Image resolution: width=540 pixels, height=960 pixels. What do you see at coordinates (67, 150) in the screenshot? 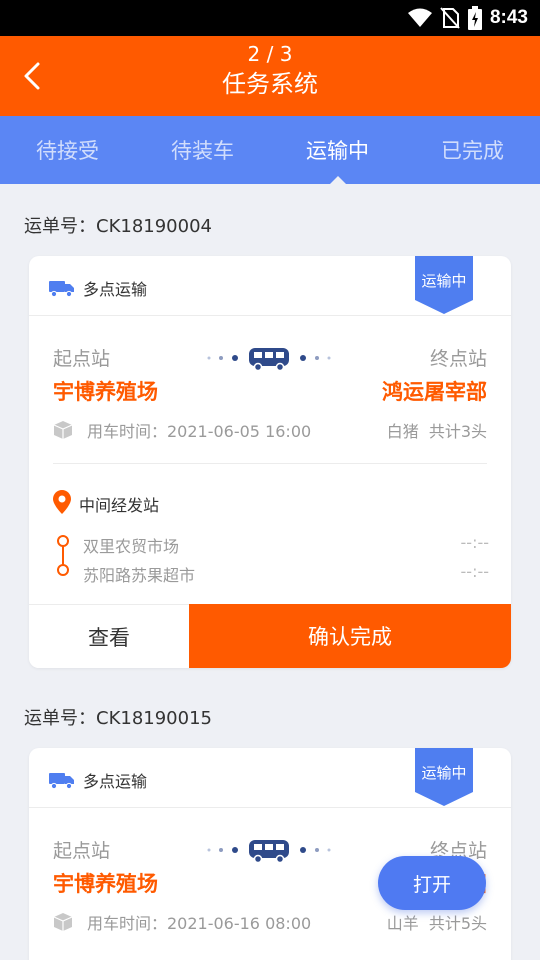
I see `tab-pending-accept: 待接受` at bounding box center [67, 150].